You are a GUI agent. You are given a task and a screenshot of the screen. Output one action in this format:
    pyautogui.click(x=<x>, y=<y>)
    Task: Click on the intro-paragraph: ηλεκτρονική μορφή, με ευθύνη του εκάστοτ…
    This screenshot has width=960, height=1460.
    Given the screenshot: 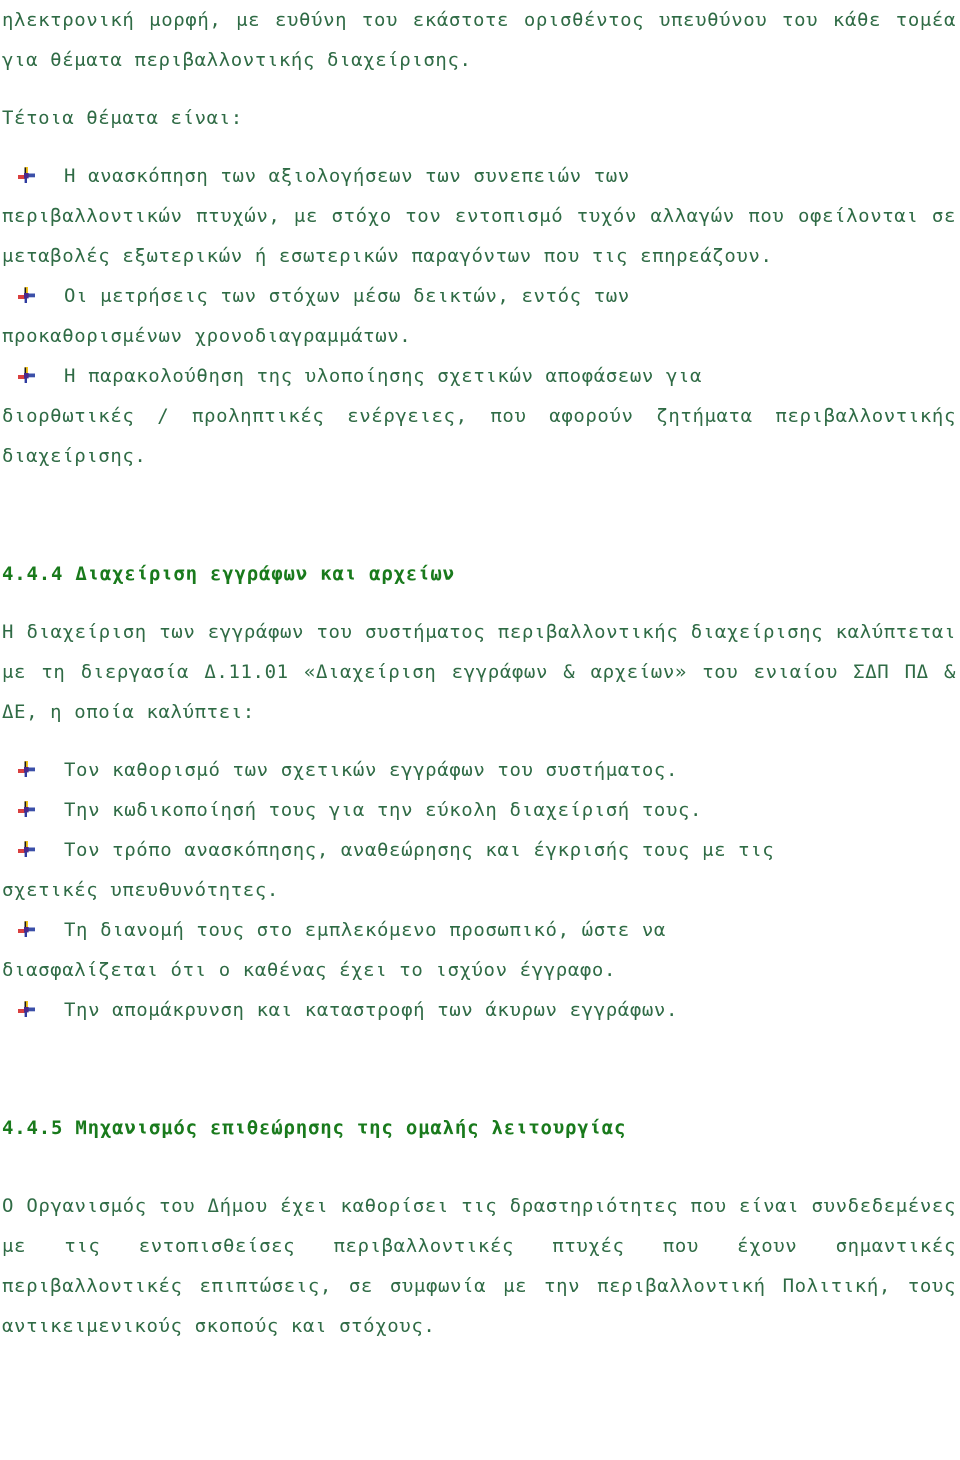 What is the action you would take?
    pyautogui.click(x=479, y=40)
    